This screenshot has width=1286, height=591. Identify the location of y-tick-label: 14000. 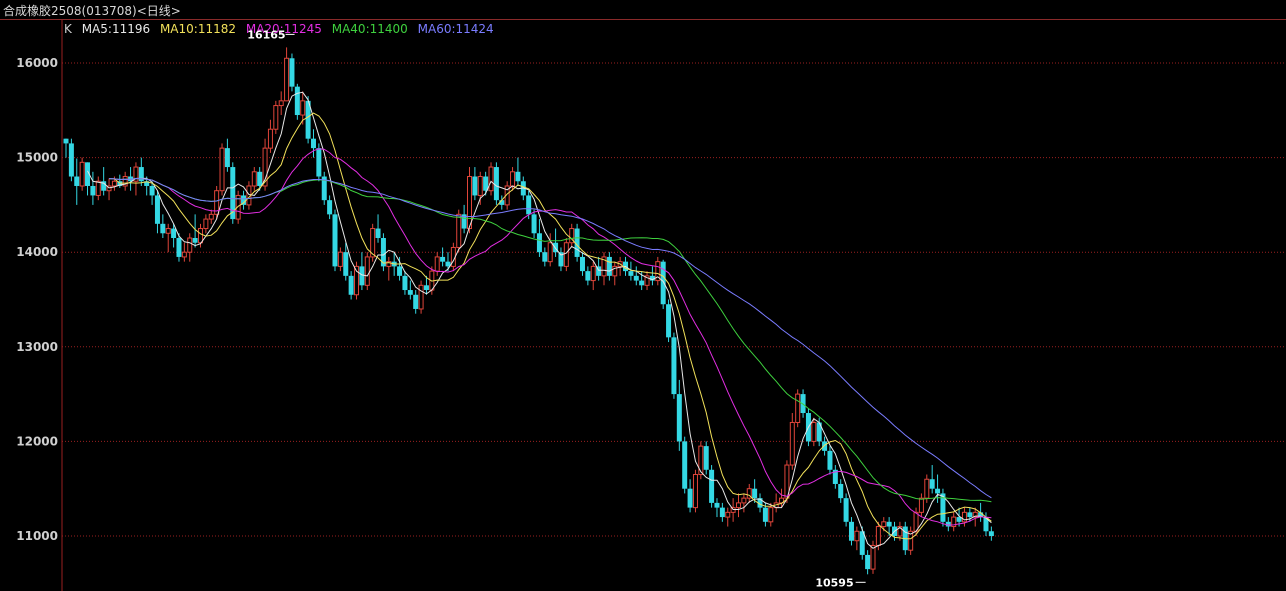
(37, 252).